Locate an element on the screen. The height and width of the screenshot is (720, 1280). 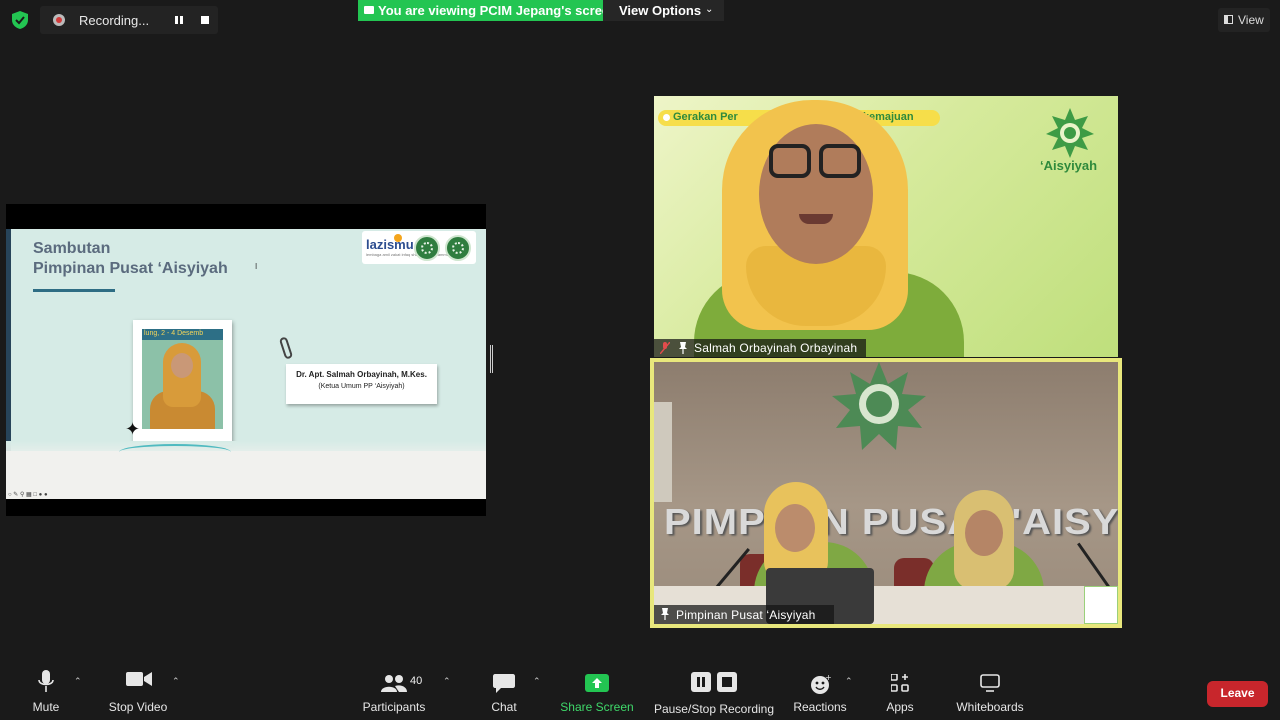
photo-caption-strip: lung, 2 - 4 Desemb is located at coordinates (182, 334).